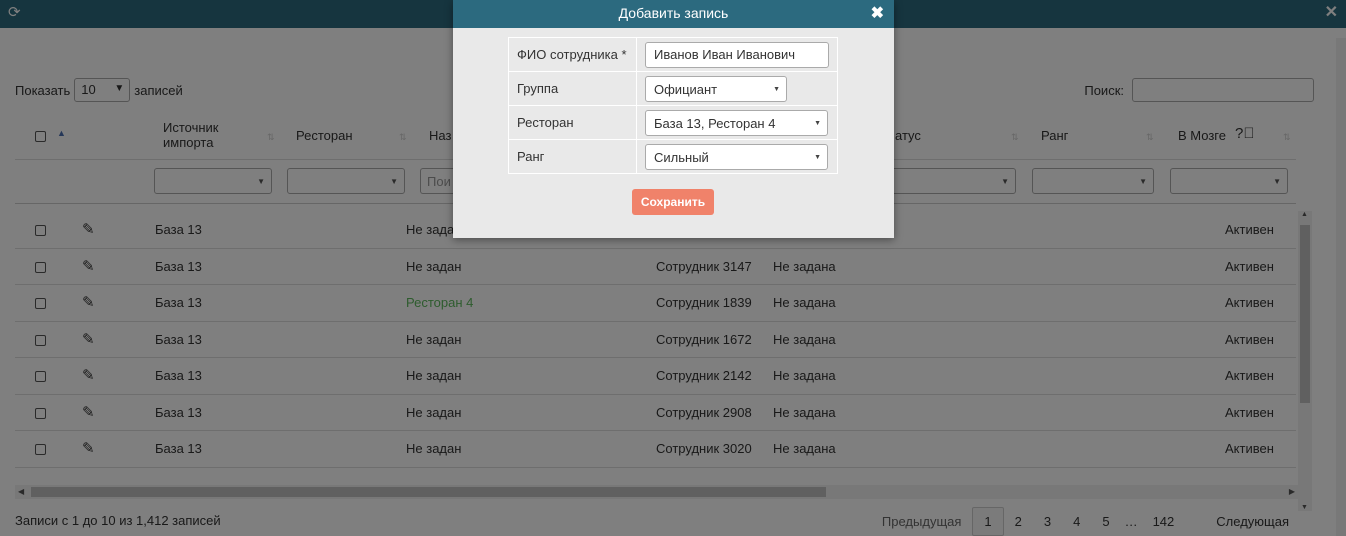 This screenshot has width=1346, height=536. Describe the element at coordinates (572, 156) in the screenshot. I see `rank-label: Ранг` at that location.